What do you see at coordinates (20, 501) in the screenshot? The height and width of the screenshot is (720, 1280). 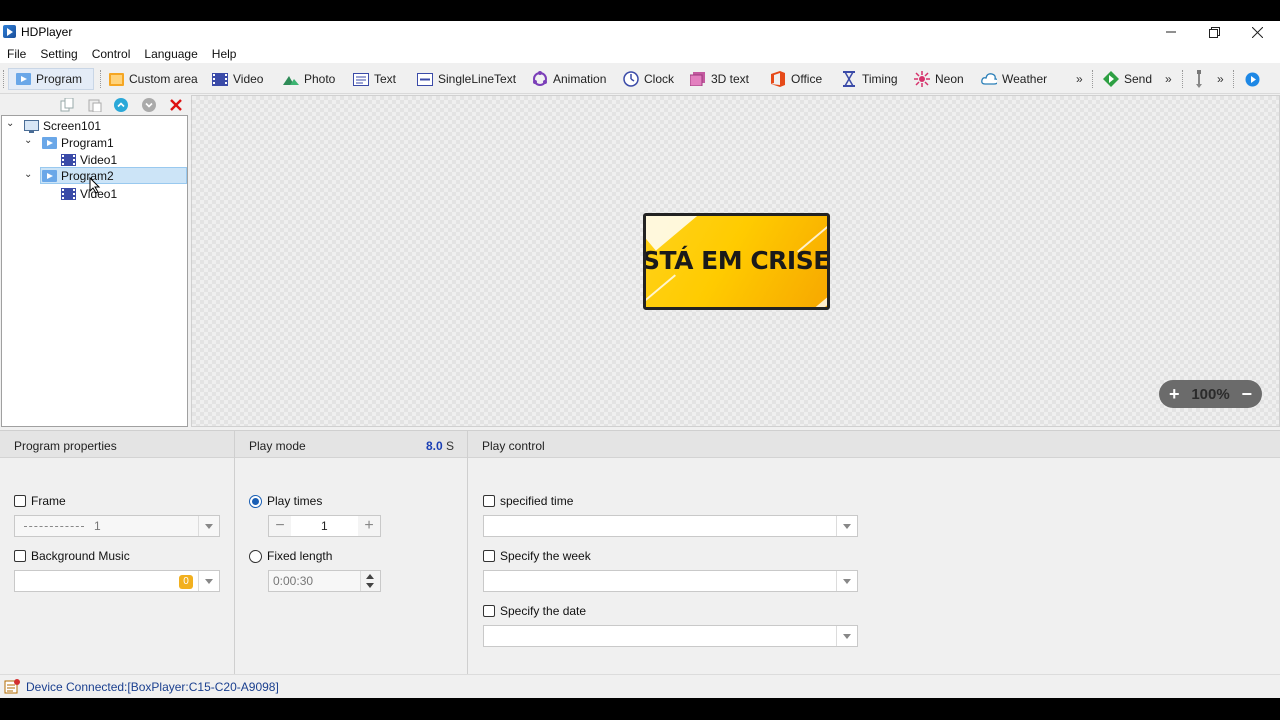 I see `frame-checkbox-box` at bounding box center [20, 501].